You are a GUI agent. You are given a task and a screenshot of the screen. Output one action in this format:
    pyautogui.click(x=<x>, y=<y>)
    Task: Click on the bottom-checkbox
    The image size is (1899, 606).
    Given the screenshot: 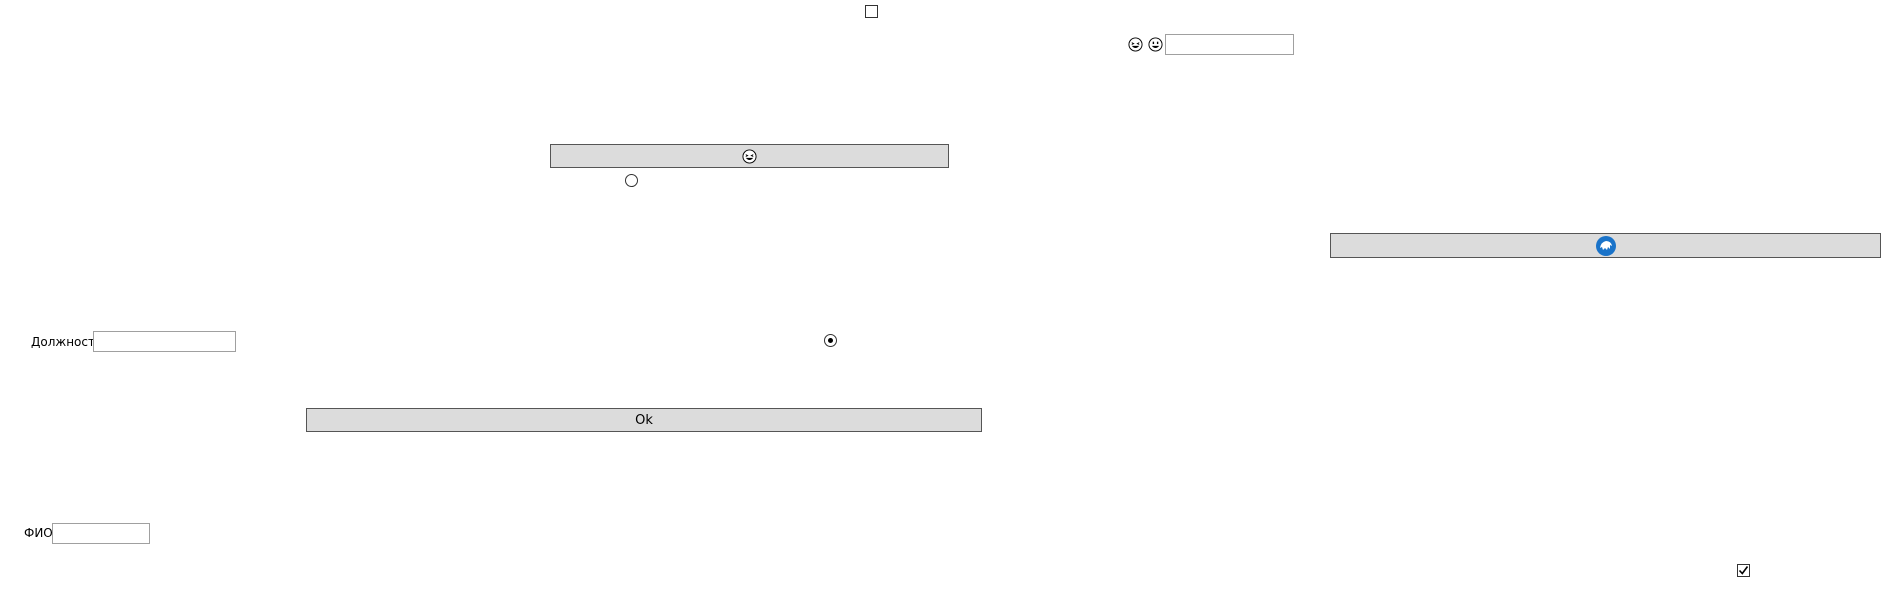 What is the action you would take?
    pyautogui.click(x=1743, y=570)
    